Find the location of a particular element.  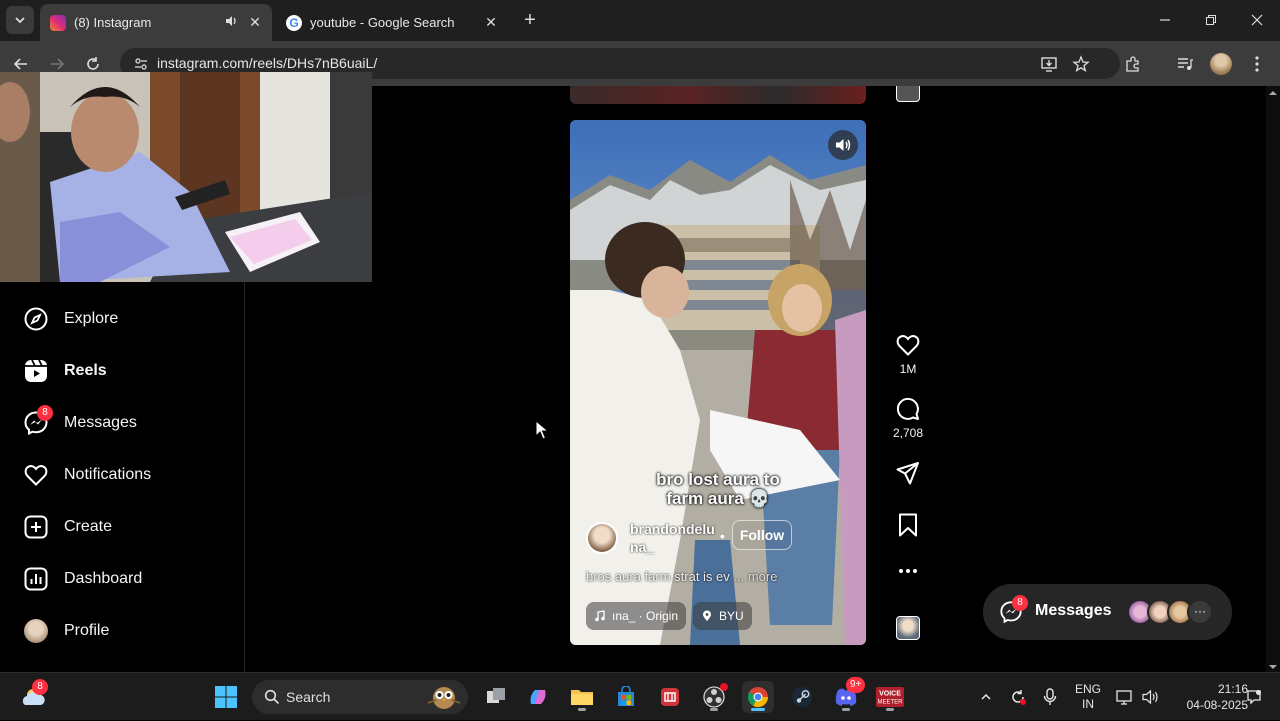

show-hidden-icons-button is located at coordinates (986, 697).